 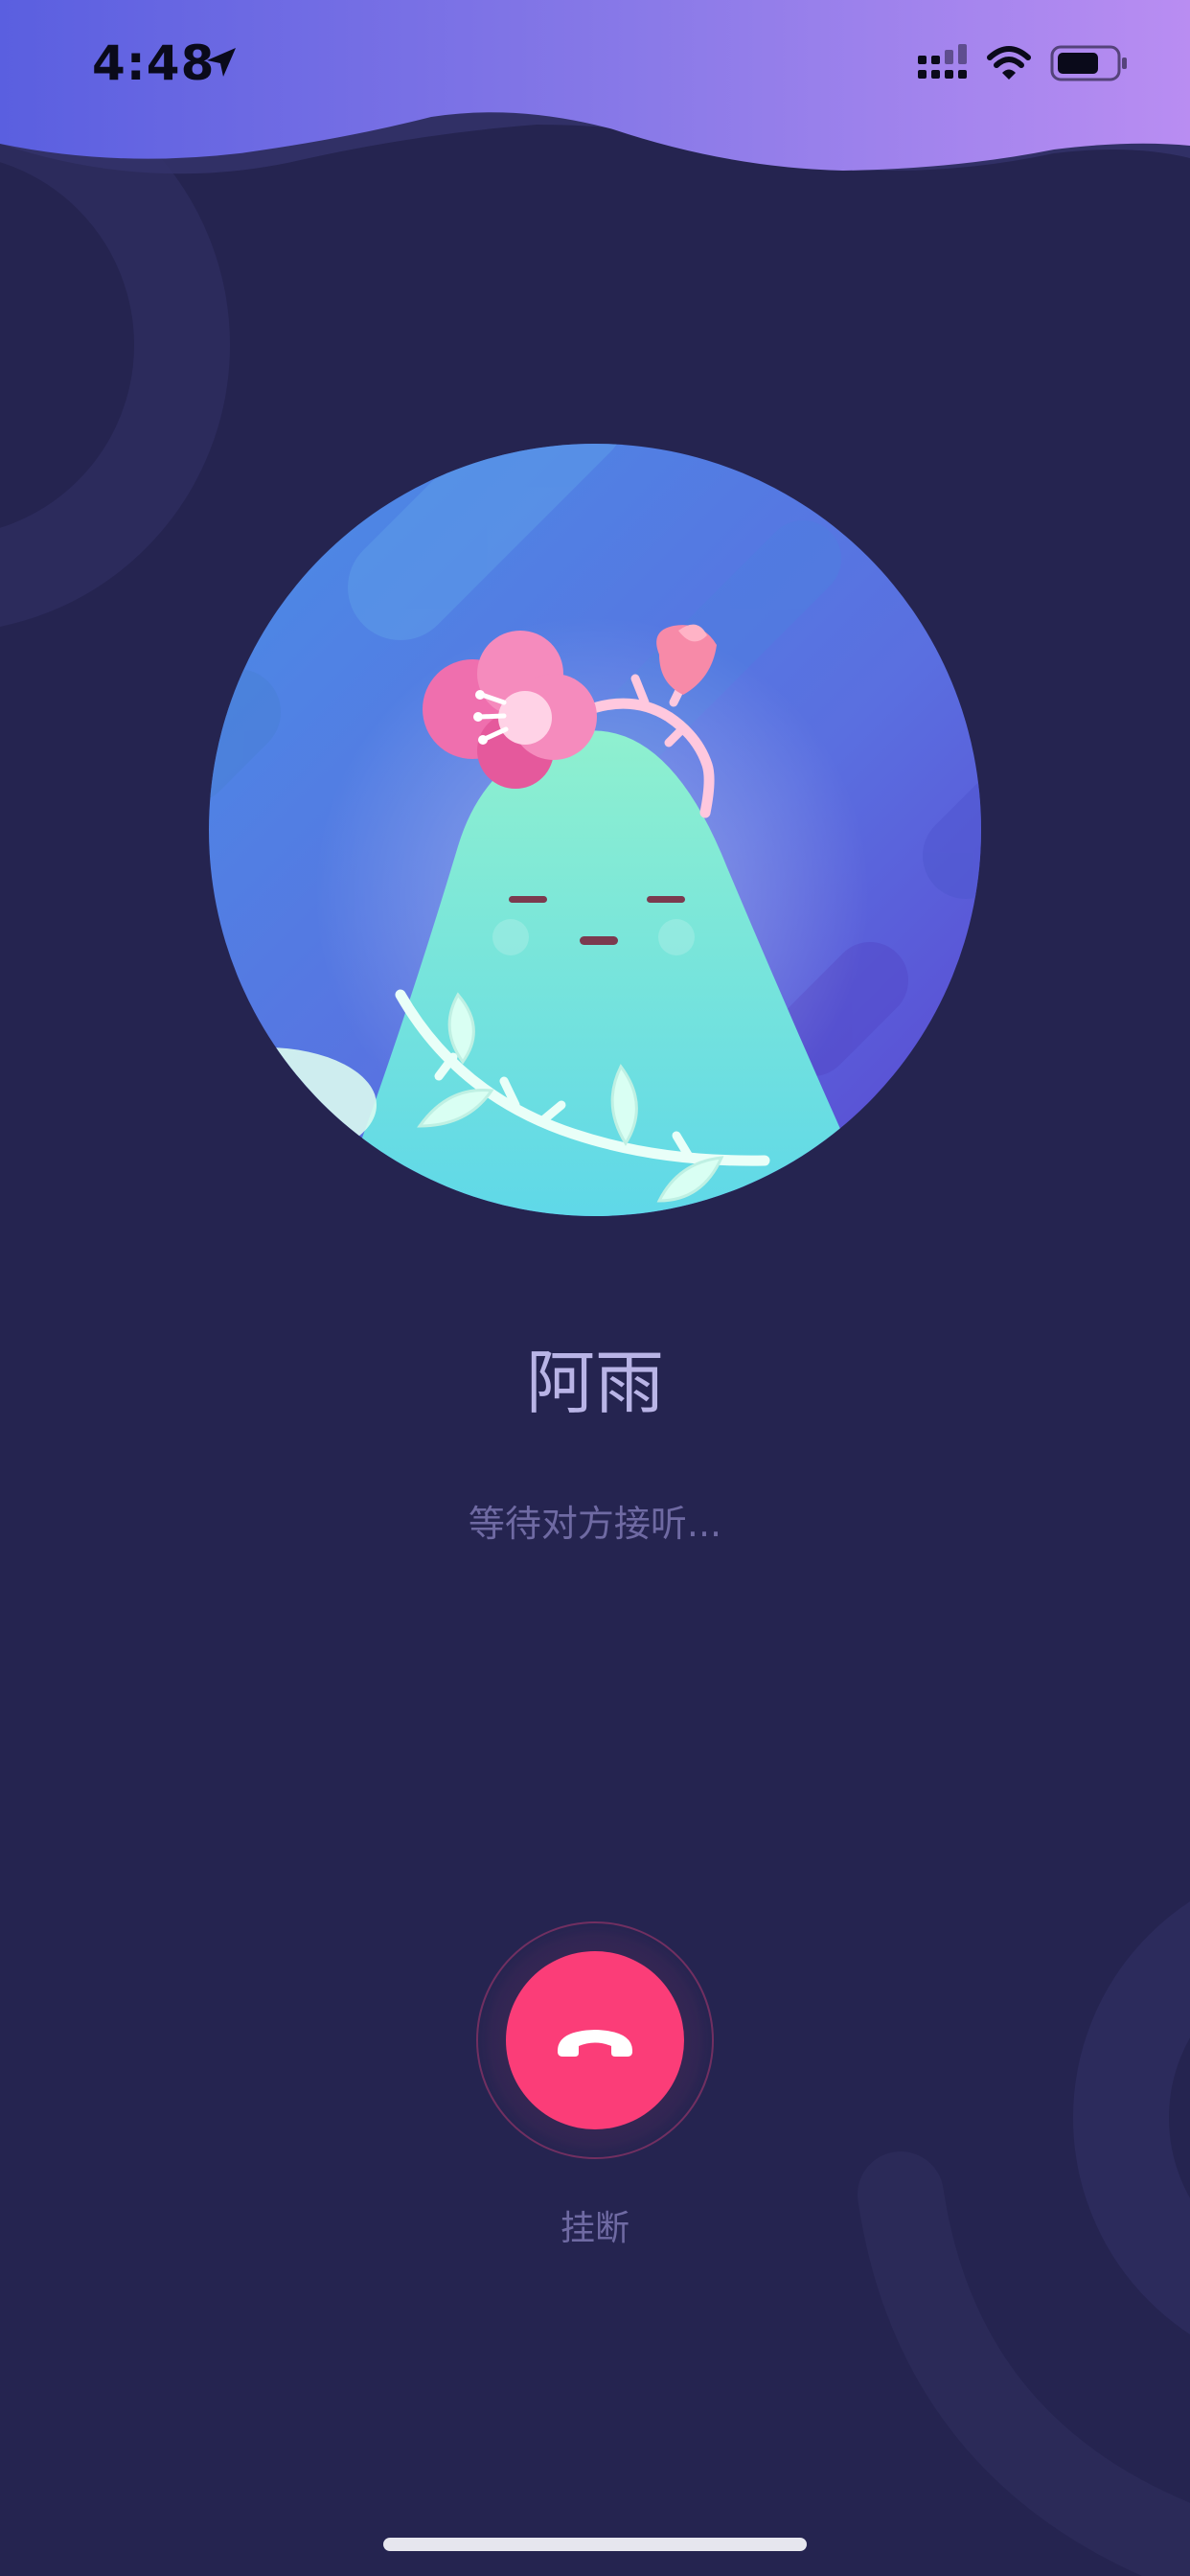 I want to click on status-bar: 4:48, so click(x=595, y=63).